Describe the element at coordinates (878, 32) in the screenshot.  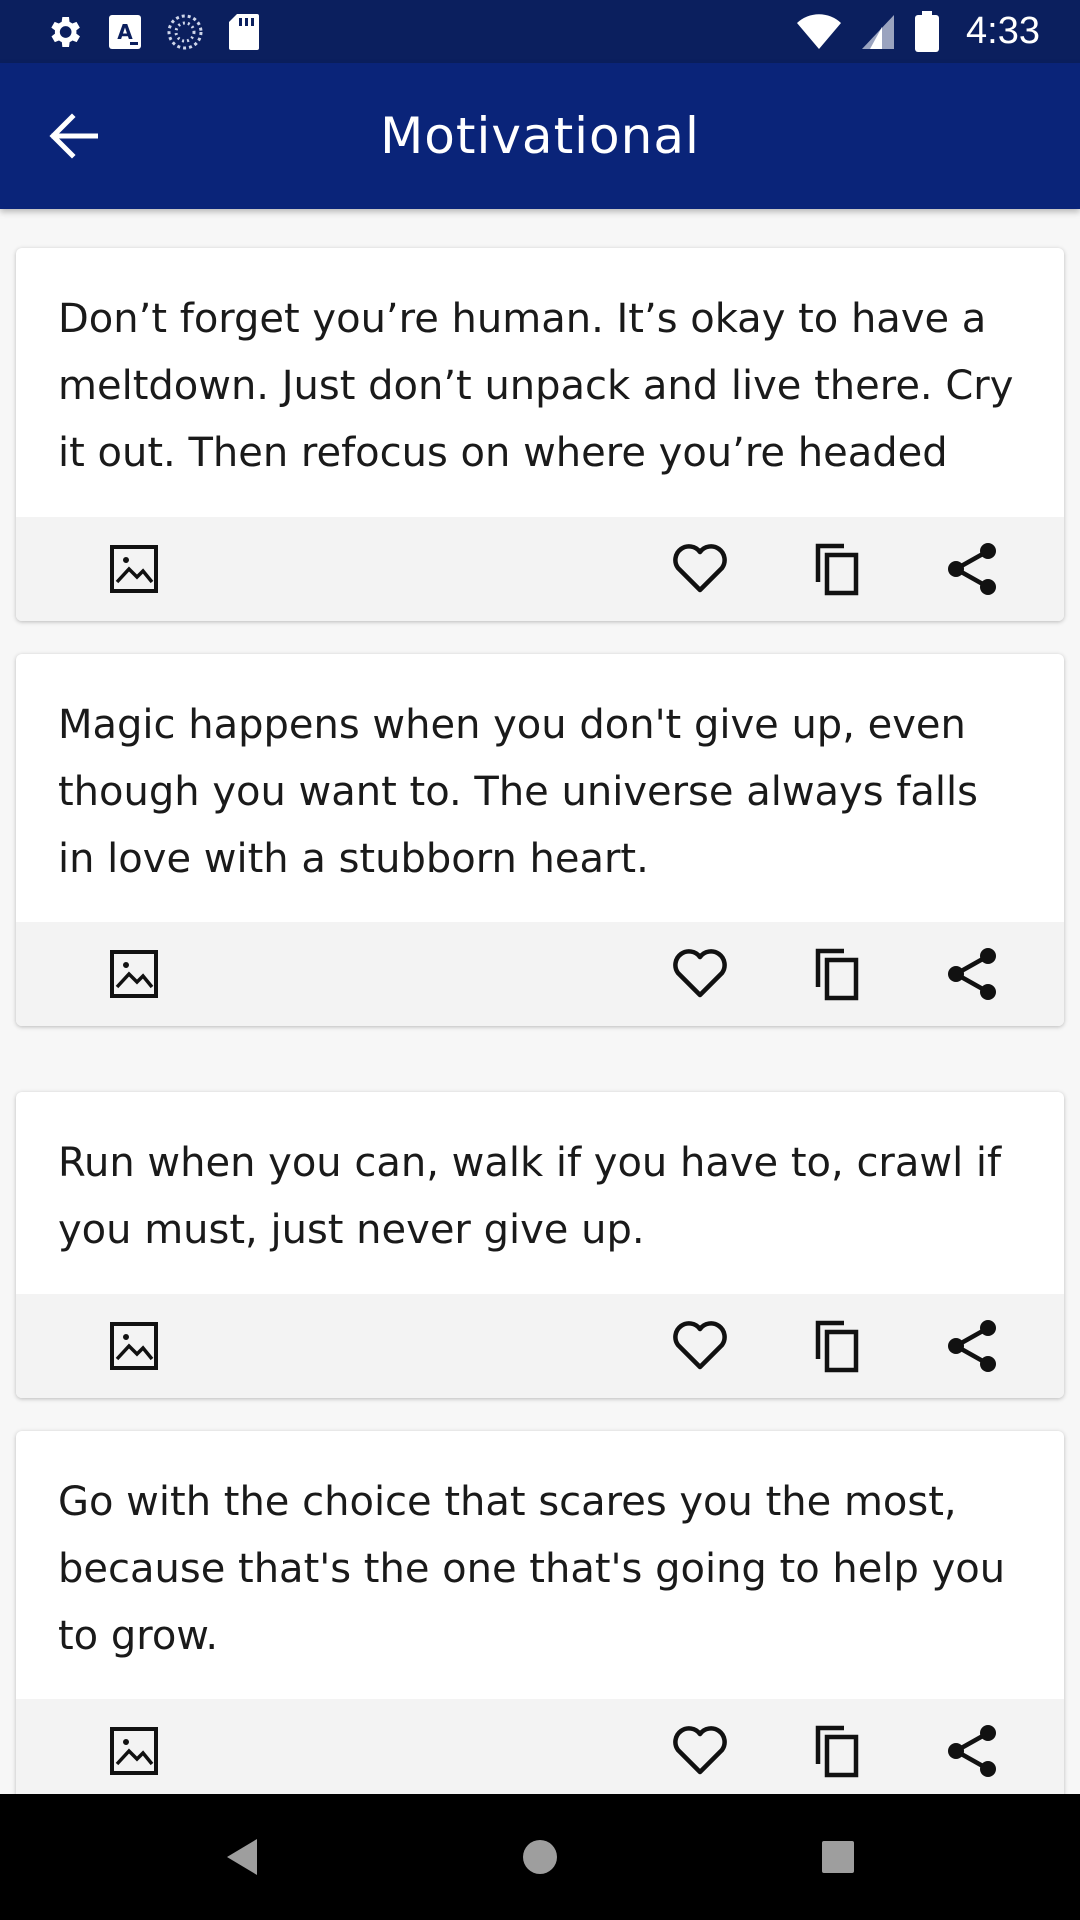
I see `cell-signal-icon` at that location.